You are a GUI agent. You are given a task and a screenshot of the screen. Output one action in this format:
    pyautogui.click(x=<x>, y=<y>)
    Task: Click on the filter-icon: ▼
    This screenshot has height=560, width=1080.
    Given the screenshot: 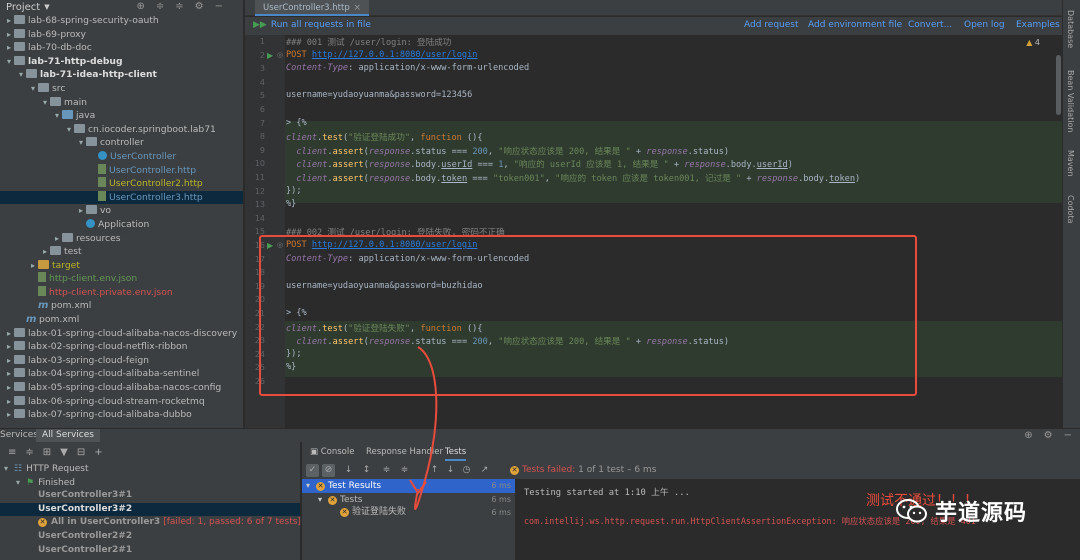 What is the action you would take?
    pyautogui.click(x=64, y=452)
    